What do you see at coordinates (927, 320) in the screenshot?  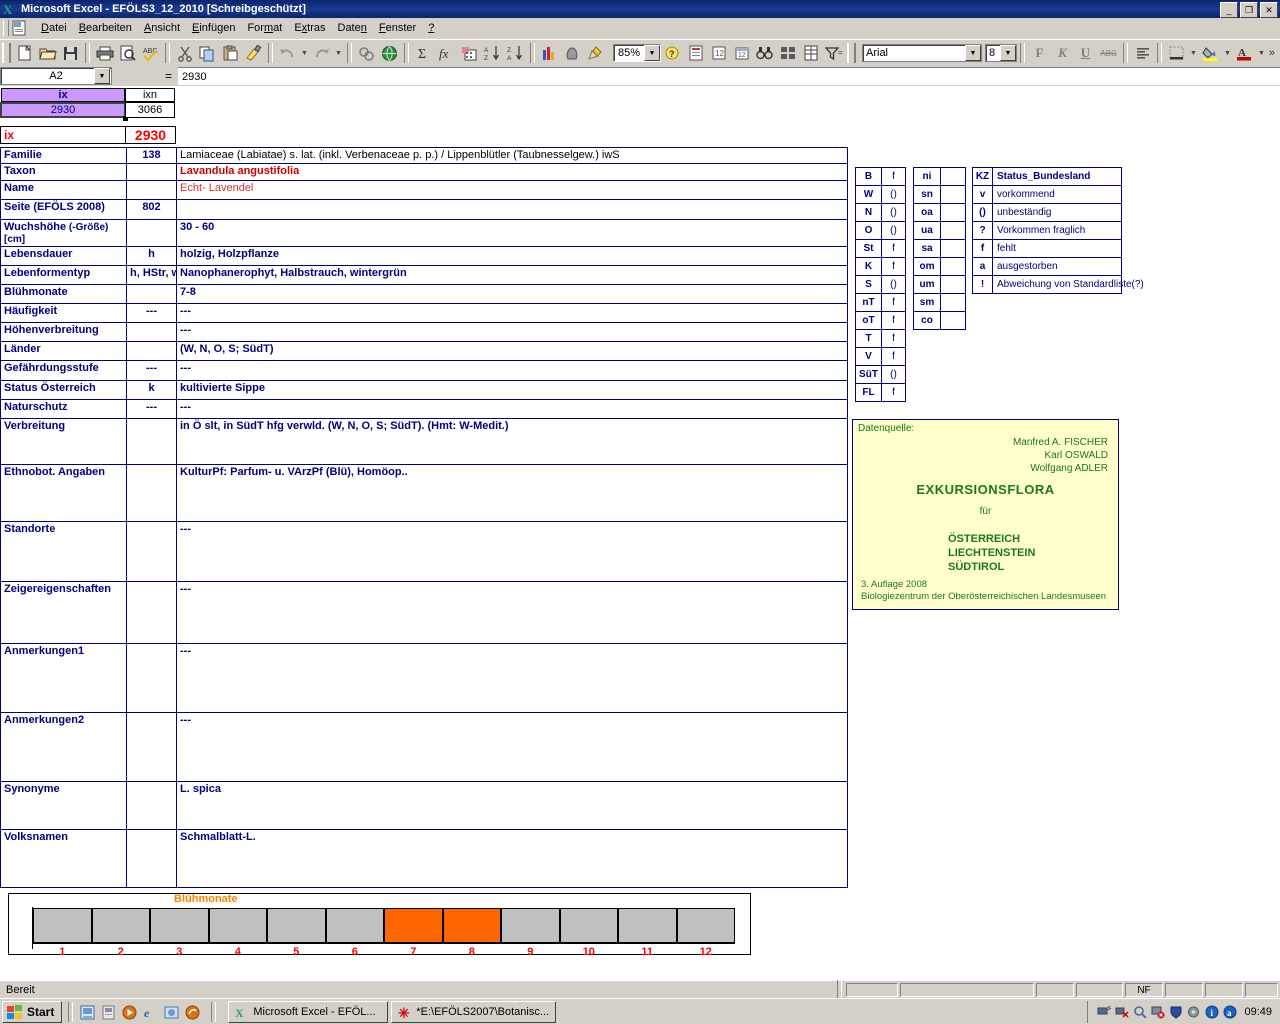 I see `legend-code-cell: co` at bounding box center [927, 320].